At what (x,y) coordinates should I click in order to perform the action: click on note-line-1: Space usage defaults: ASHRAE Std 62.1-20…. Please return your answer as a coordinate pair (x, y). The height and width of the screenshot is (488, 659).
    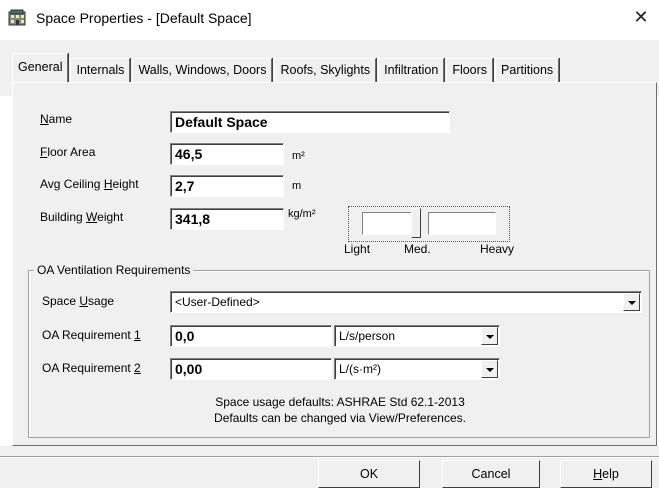
    Looking at the image, I should click on (340, 402).